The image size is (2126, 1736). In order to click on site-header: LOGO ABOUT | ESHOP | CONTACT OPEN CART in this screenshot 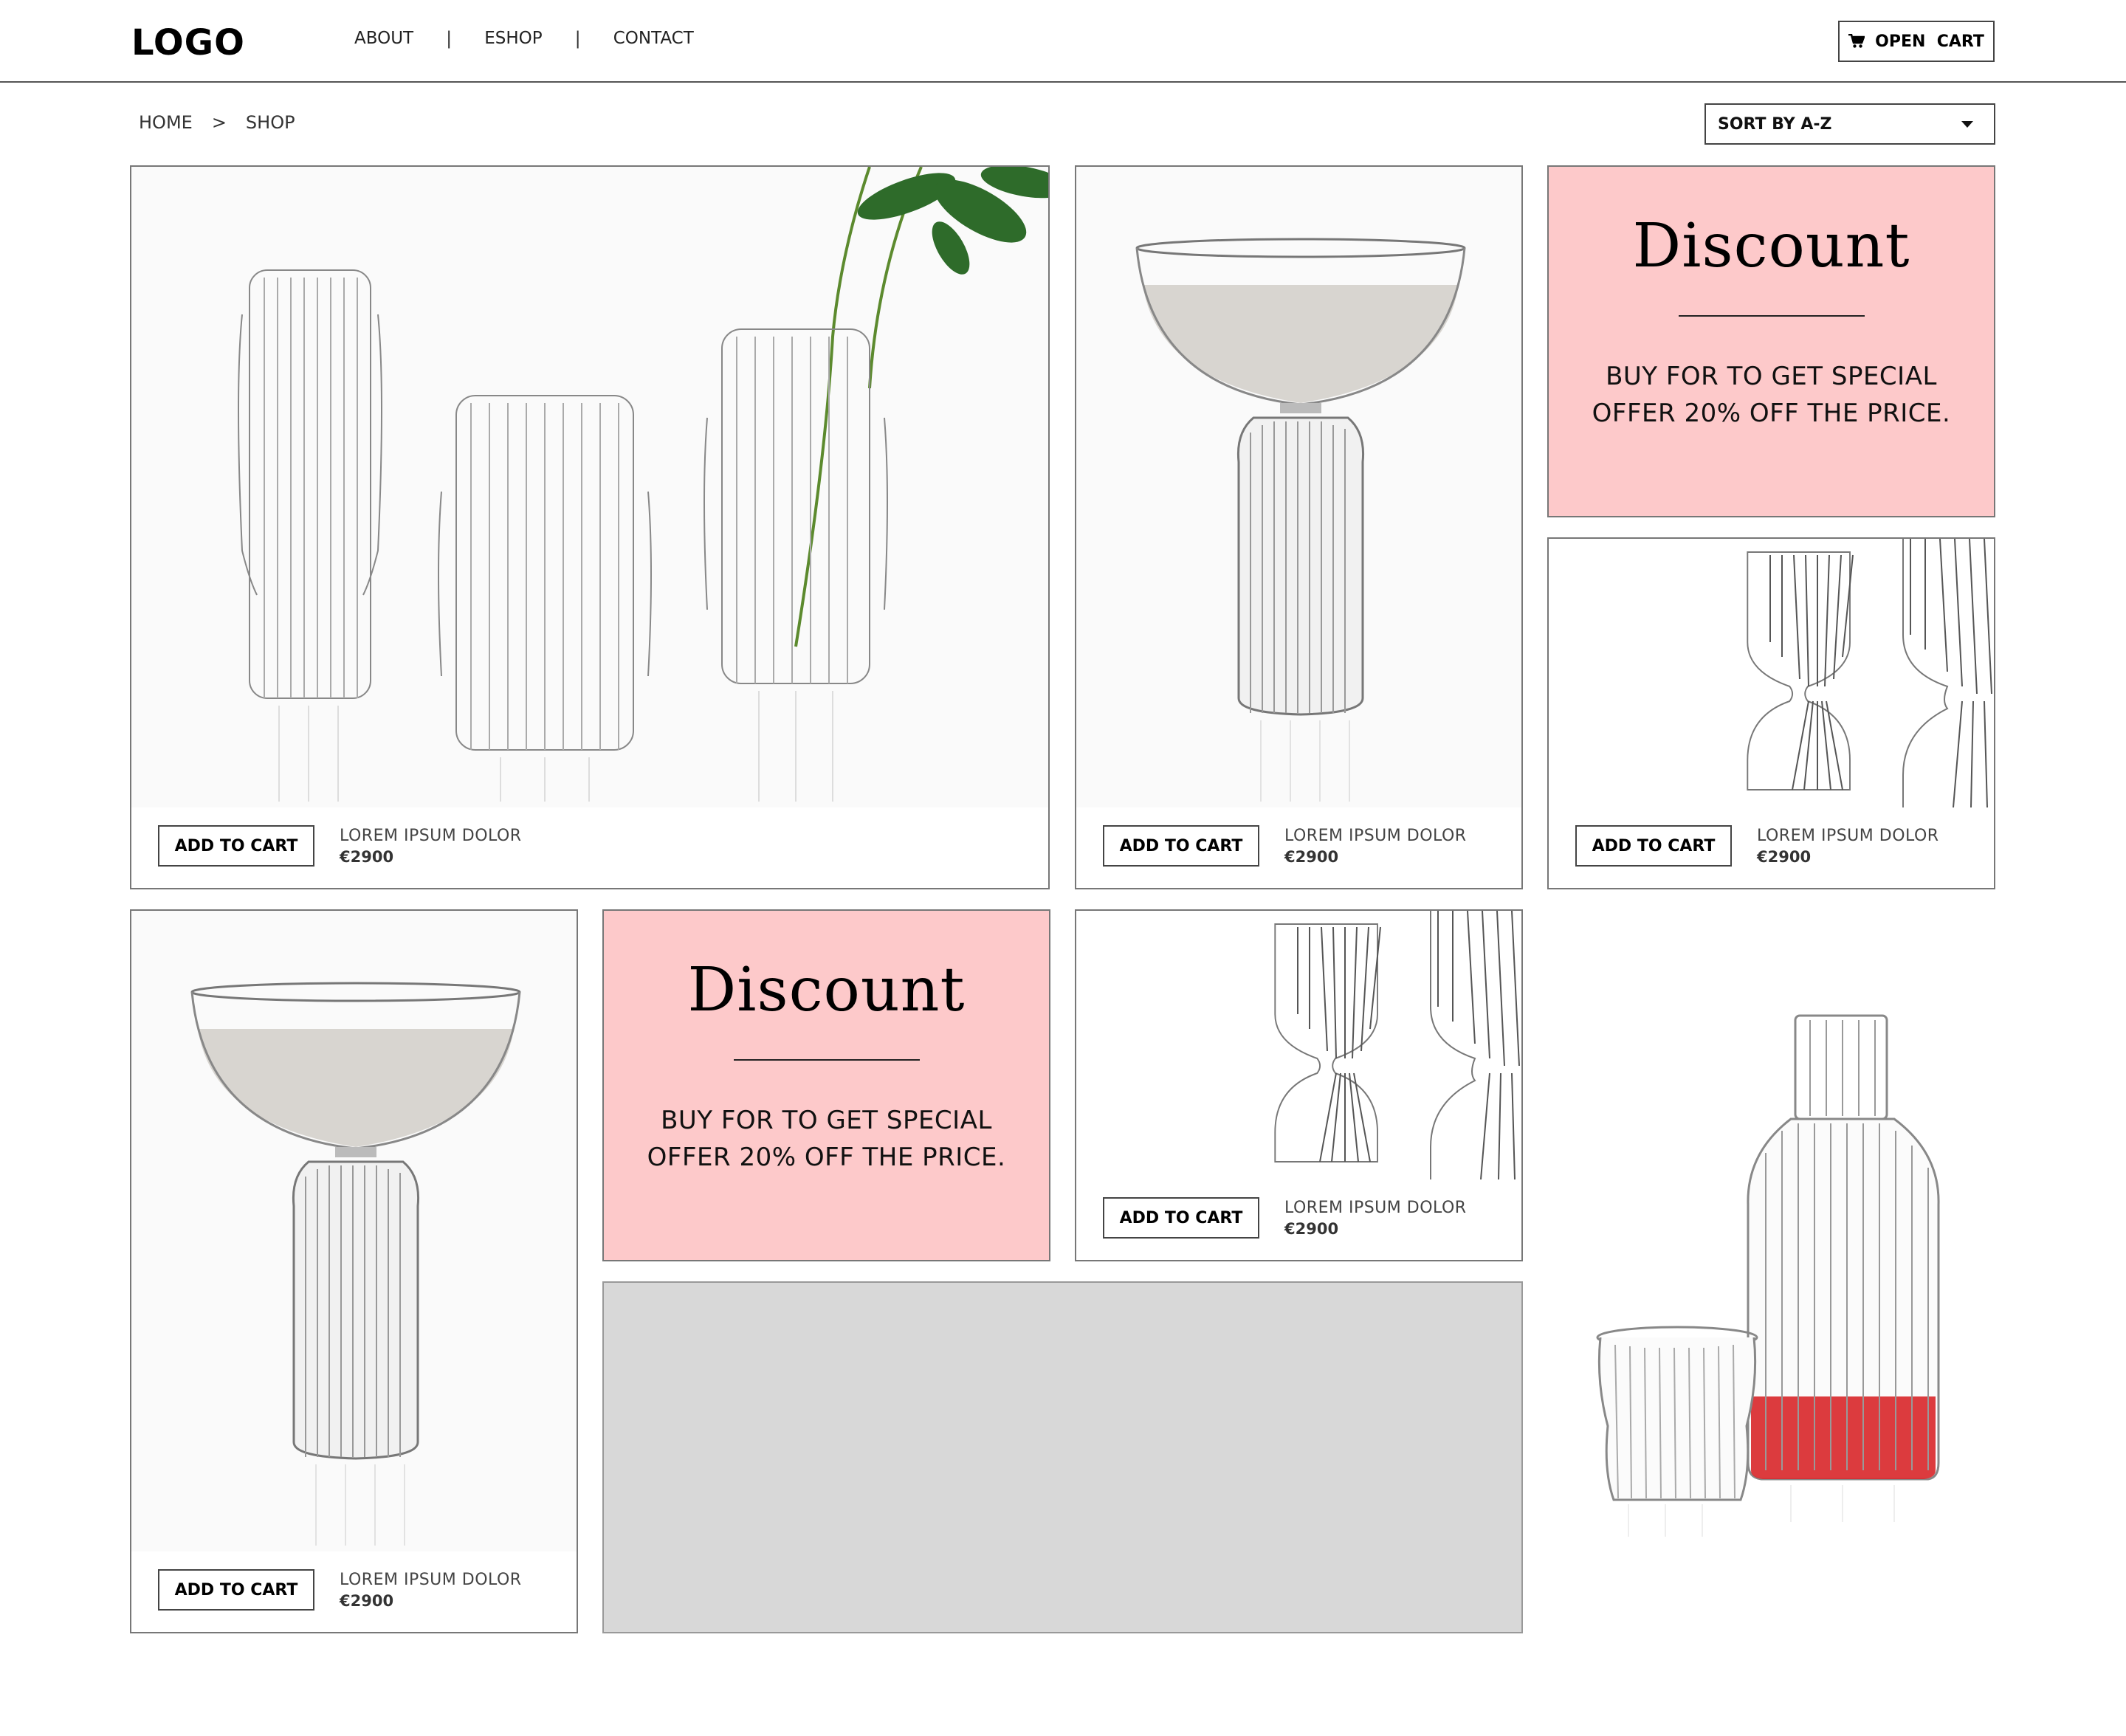, I will do `click(1063, 41)`.